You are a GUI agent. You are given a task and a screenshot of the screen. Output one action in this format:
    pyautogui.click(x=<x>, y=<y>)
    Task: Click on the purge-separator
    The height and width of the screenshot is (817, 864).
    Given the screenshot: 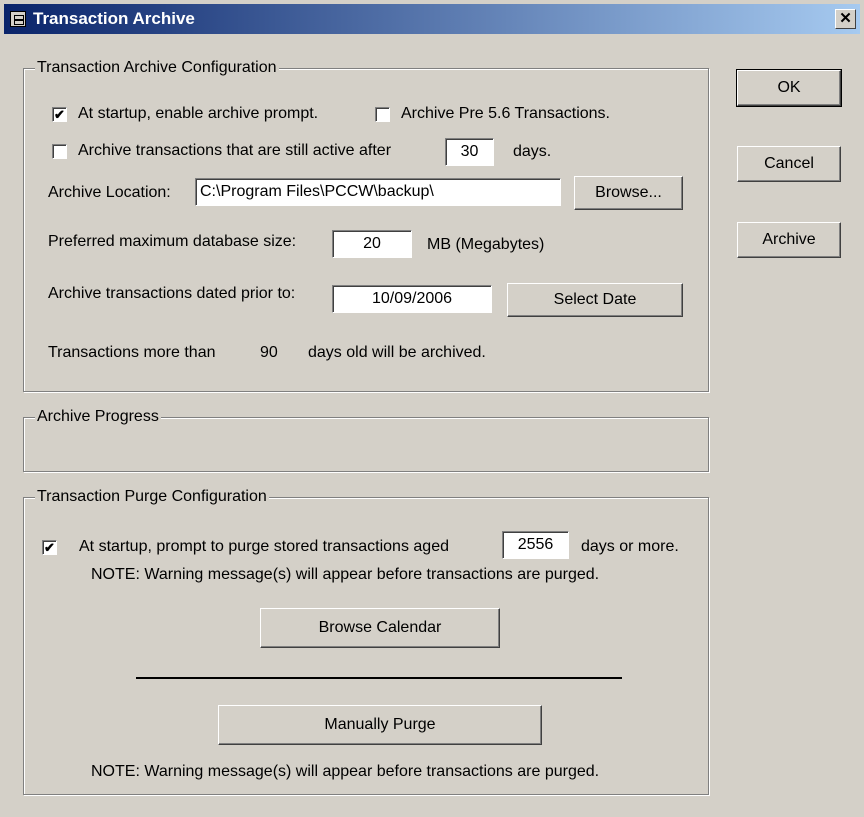 What is the action you would take?
    pyautogui.click(x=379, y=678)
    